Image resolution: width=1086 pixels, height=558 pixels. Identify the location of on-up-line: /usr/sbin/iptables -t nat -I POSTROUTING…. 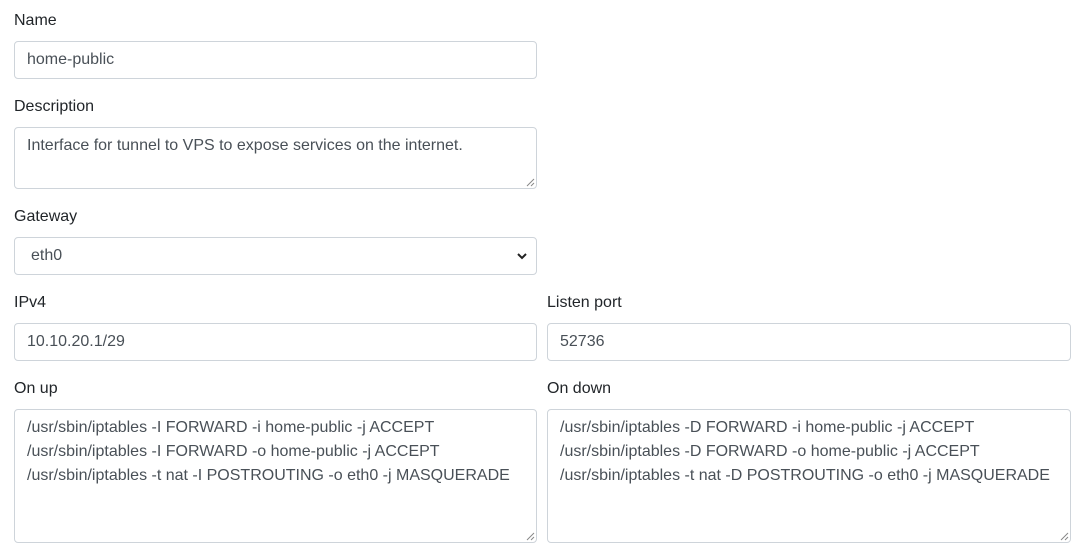
(268, 475).